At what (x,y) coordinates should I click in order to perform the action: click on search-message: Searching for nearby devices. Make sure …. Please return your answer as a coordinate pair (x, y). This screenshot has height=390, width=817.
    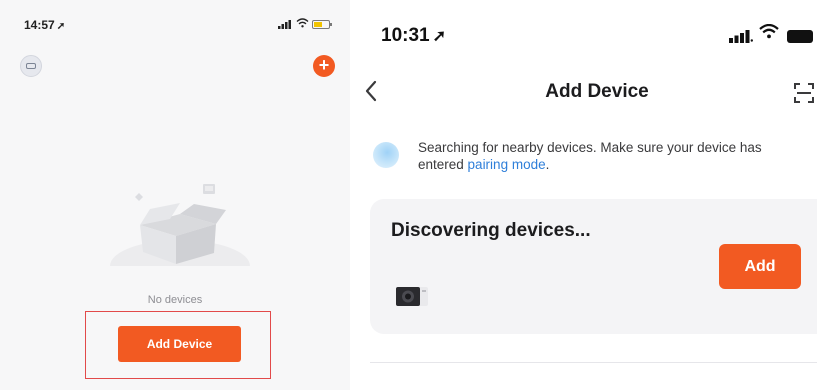
    Looking at the image, I should click on (613, 156).